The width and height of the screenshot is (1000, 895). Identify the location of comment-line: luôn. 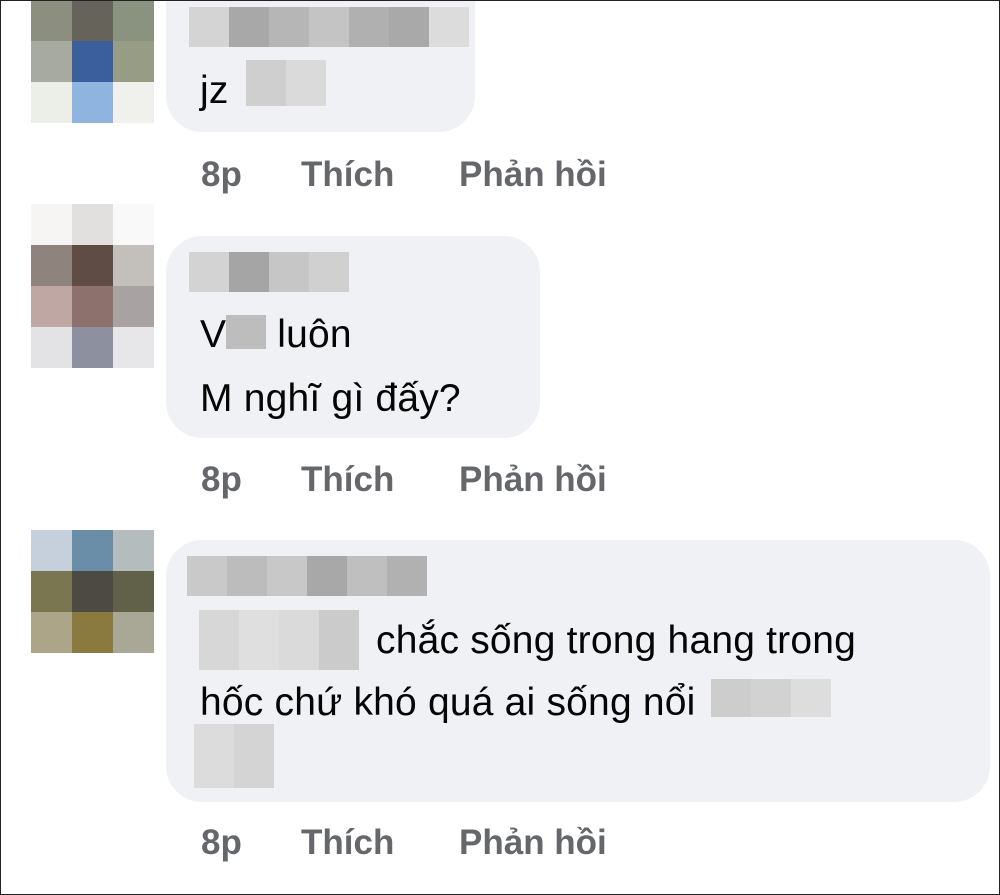
(314, 334).